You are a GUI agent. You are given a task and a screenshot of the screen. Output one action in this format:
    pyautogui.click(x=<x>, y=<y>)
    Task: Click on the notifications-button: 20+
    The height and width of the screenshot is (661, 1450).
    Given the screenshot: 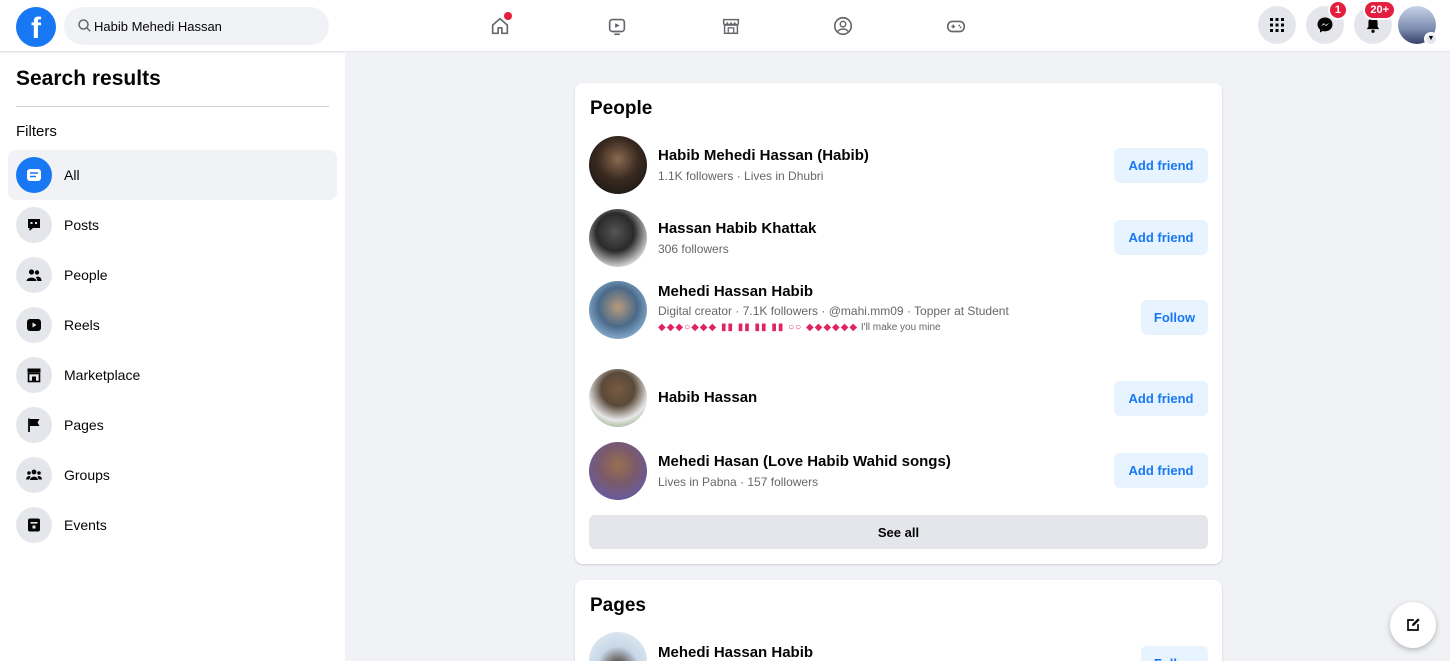 What is the action you would take?
    pyautogui.click(x=1375, y=22)
    